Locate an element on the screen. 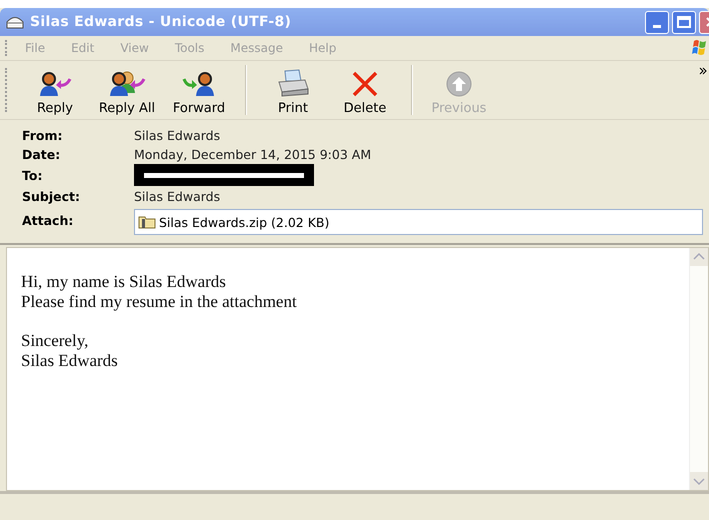 This screenshot has width=709, height=520. message-text: Silas Edwards is located at coordinates (70, 361).